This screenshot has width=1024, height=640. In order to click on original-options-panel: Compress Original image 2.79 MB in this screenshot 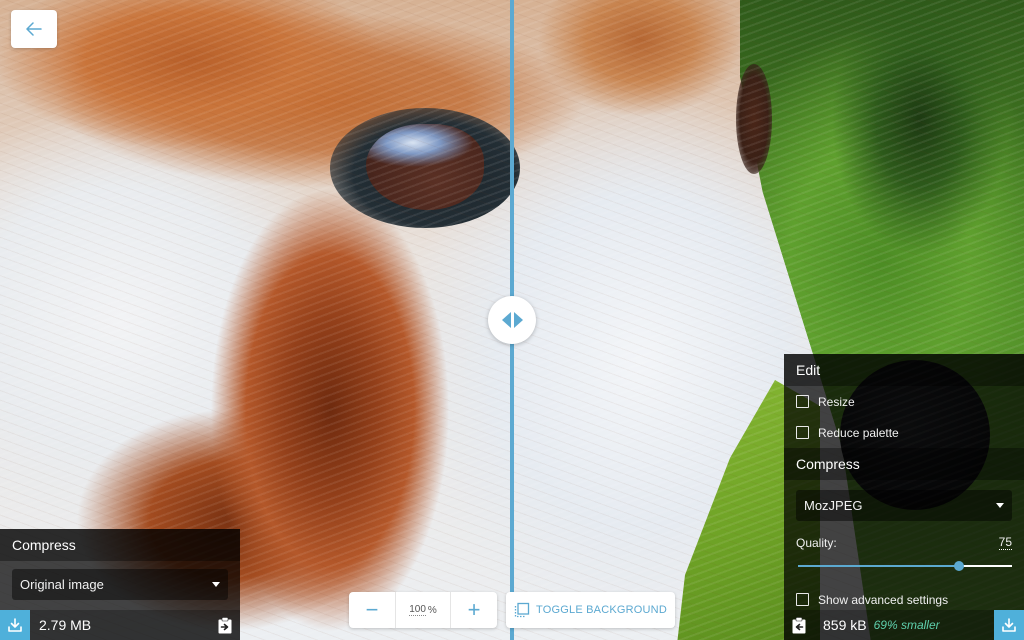, I will do `click(120, 584)`.